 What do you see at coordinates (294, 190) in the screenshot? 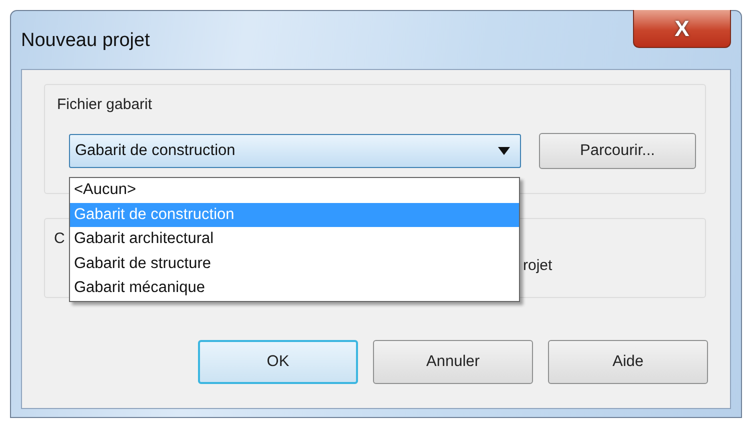
I see `dropdown-option: <Aucun>` at bounding box center [294, 190].